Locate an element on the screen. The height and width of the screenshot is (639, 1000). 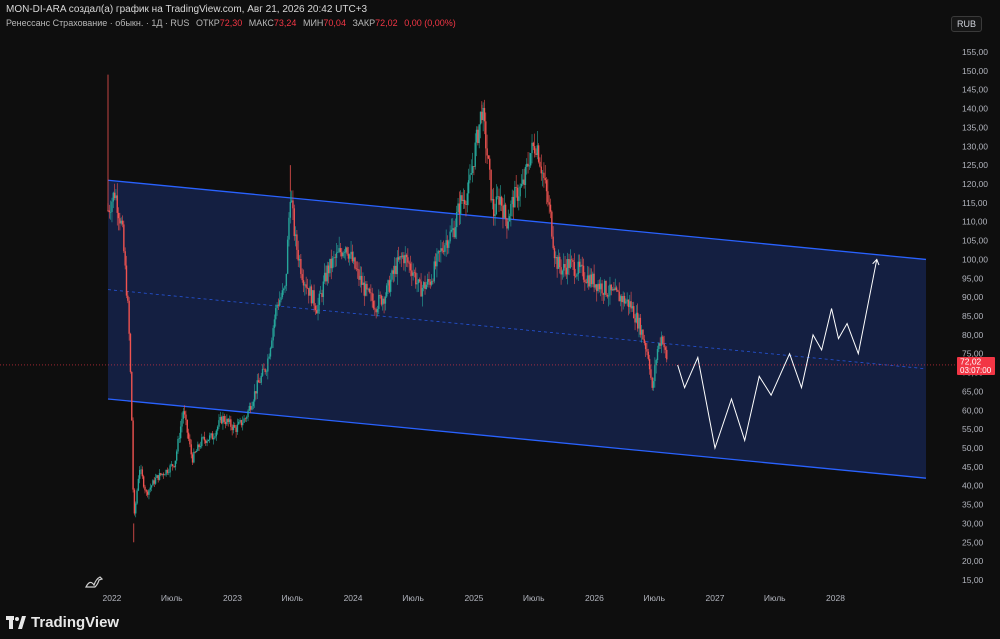
y-tick-label: 145,00 is located at coordinates (975, 90).